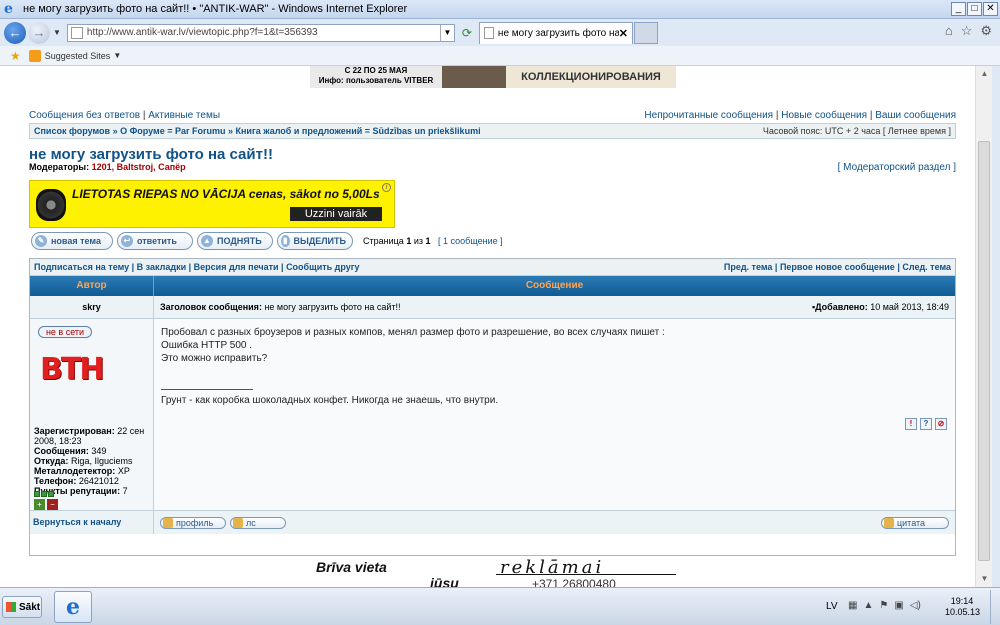  Describe the element at coordinates (44, 494) in the screenshot. I see `rank-icons` at that location.